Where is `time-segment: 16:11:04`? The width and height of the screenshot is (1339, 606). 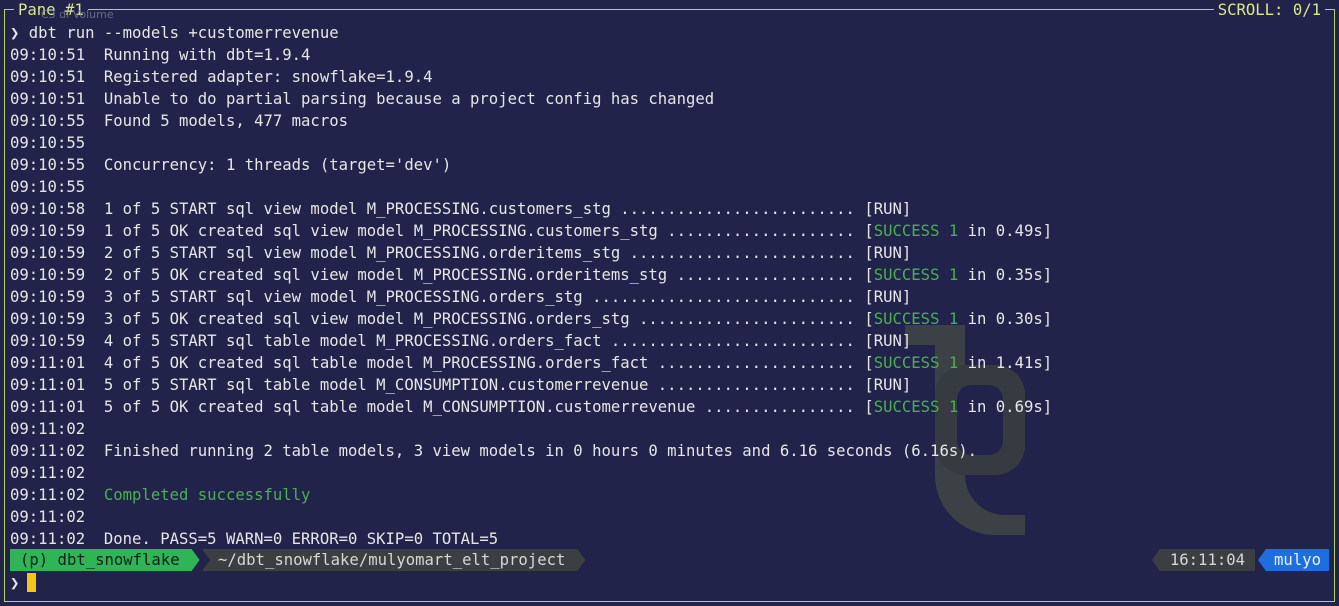 time-segment: 16:11:04 is located at coordinates (1203, 560).